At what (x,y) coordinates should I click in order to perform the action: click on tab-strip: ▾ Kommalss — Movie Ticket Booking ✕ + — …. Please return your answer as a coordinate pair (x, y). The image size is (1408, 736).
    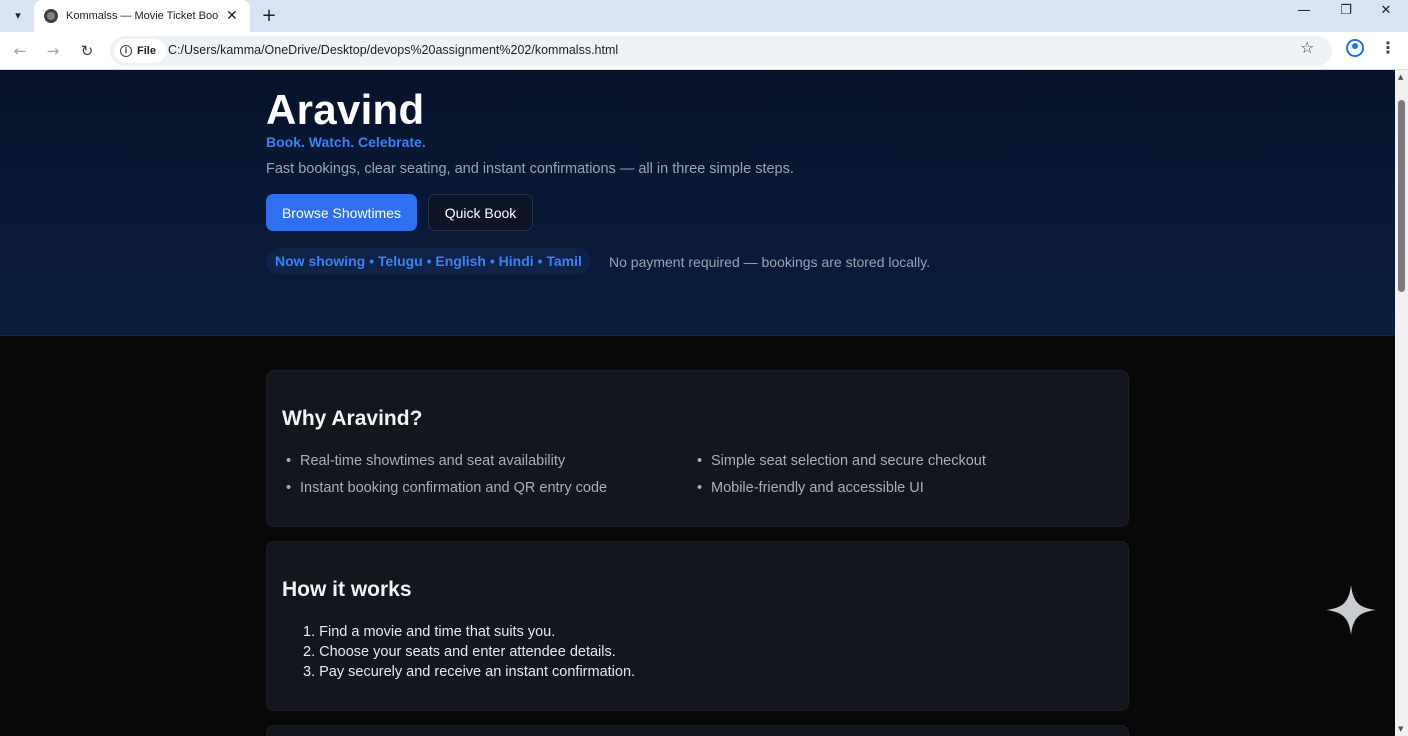
    Looking at the image, I should click on (704, 16).